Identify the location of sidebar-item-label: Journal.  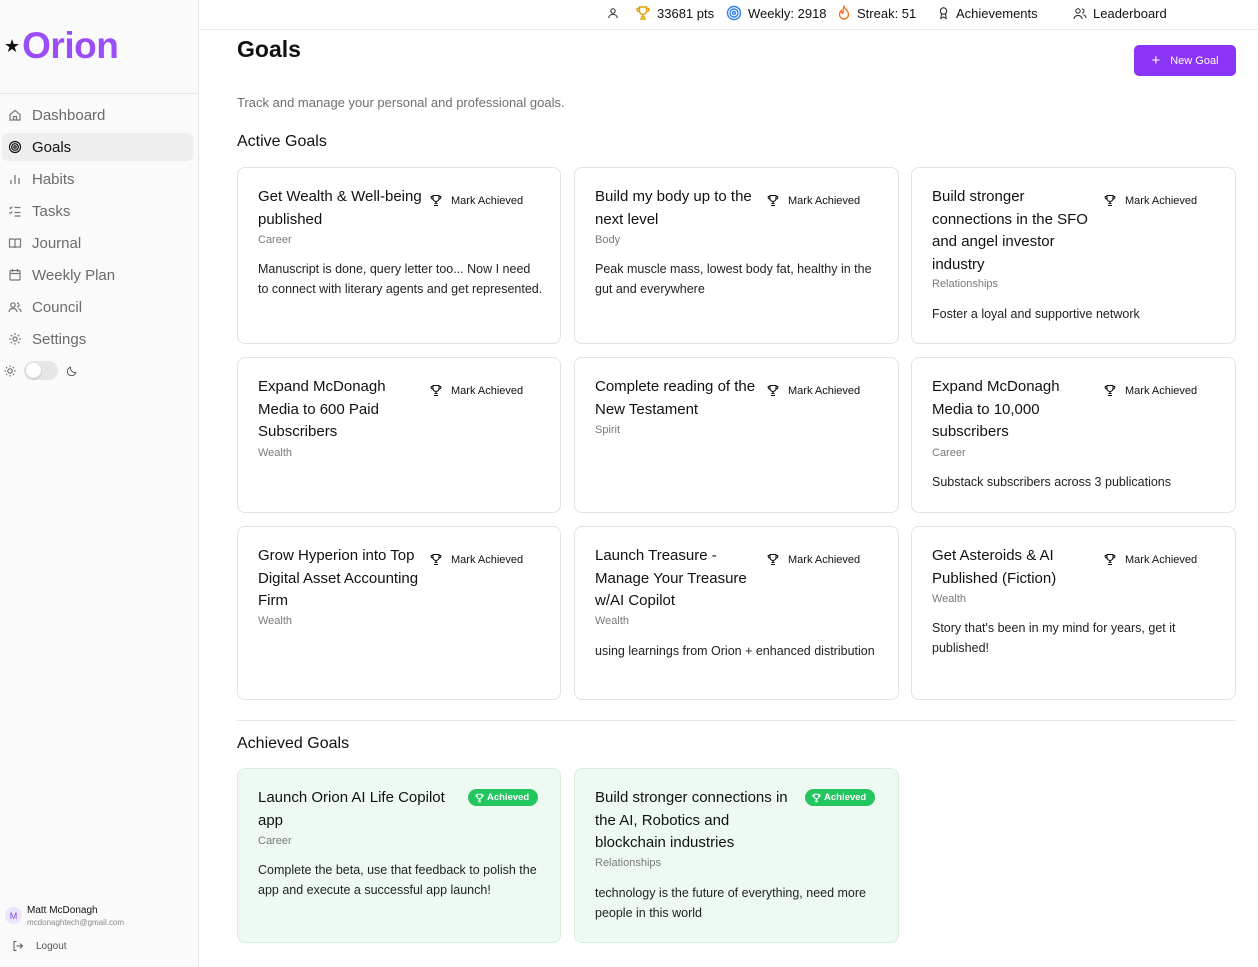
(57, 243).